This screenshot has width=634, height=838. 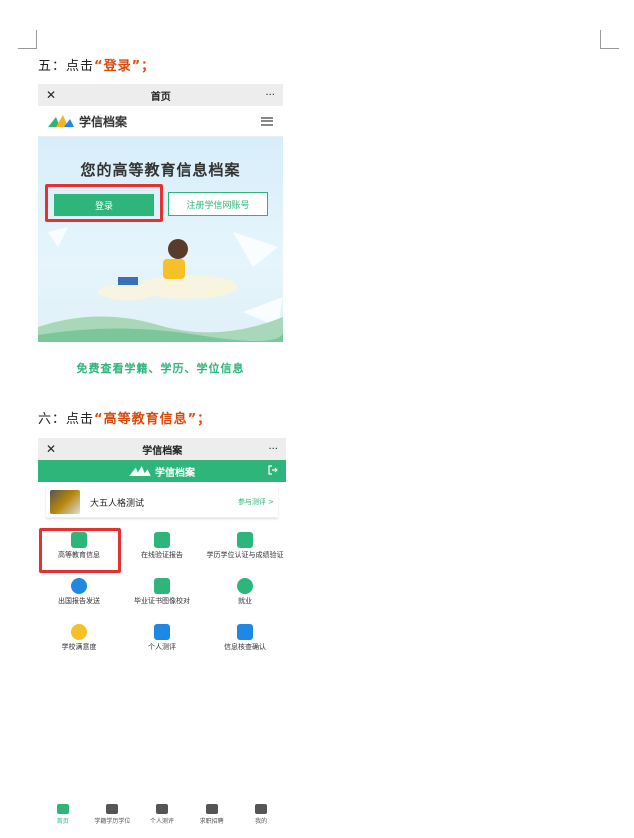 I want to click on service-item-label: 信息核查确认, so click(x=245, y=647).